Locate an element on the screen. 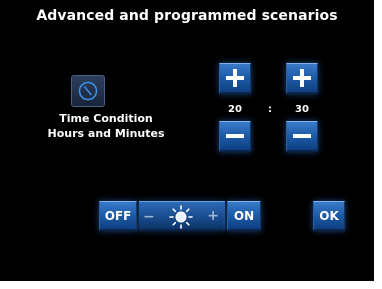 The image size is (382, 289). hours-value: 20 is located at coordinates (235, 109).